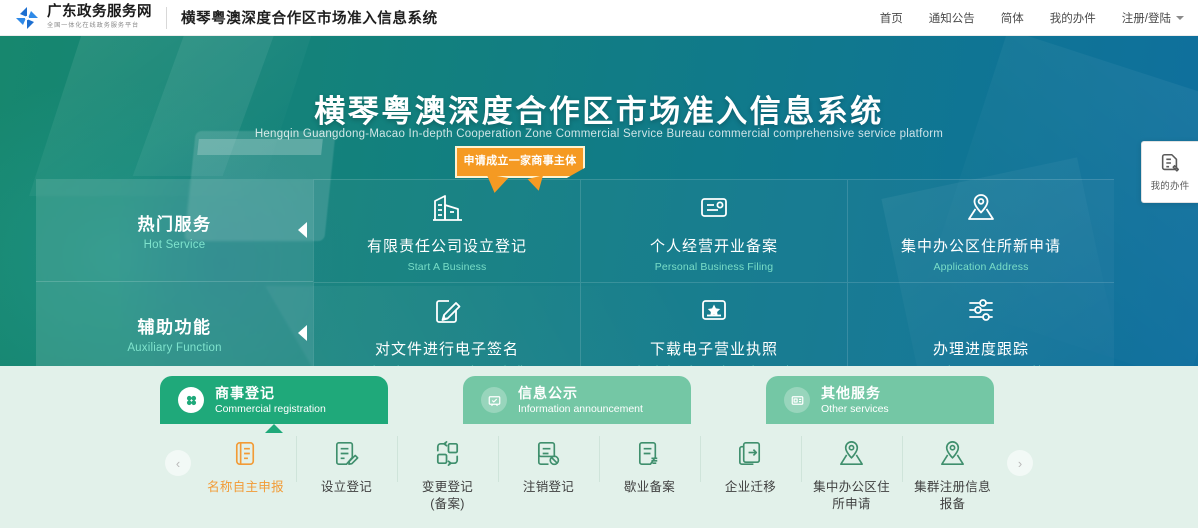  Describe the element at coordinates (980, 230) in the screenshot. I see `service-tile-application-address: 集中办公区住所新申请 Application Address` at that location.